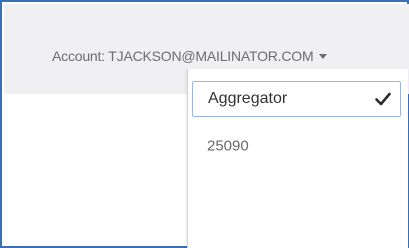  I want to click on dropdown-item-label: 25090, so click(228, 146).